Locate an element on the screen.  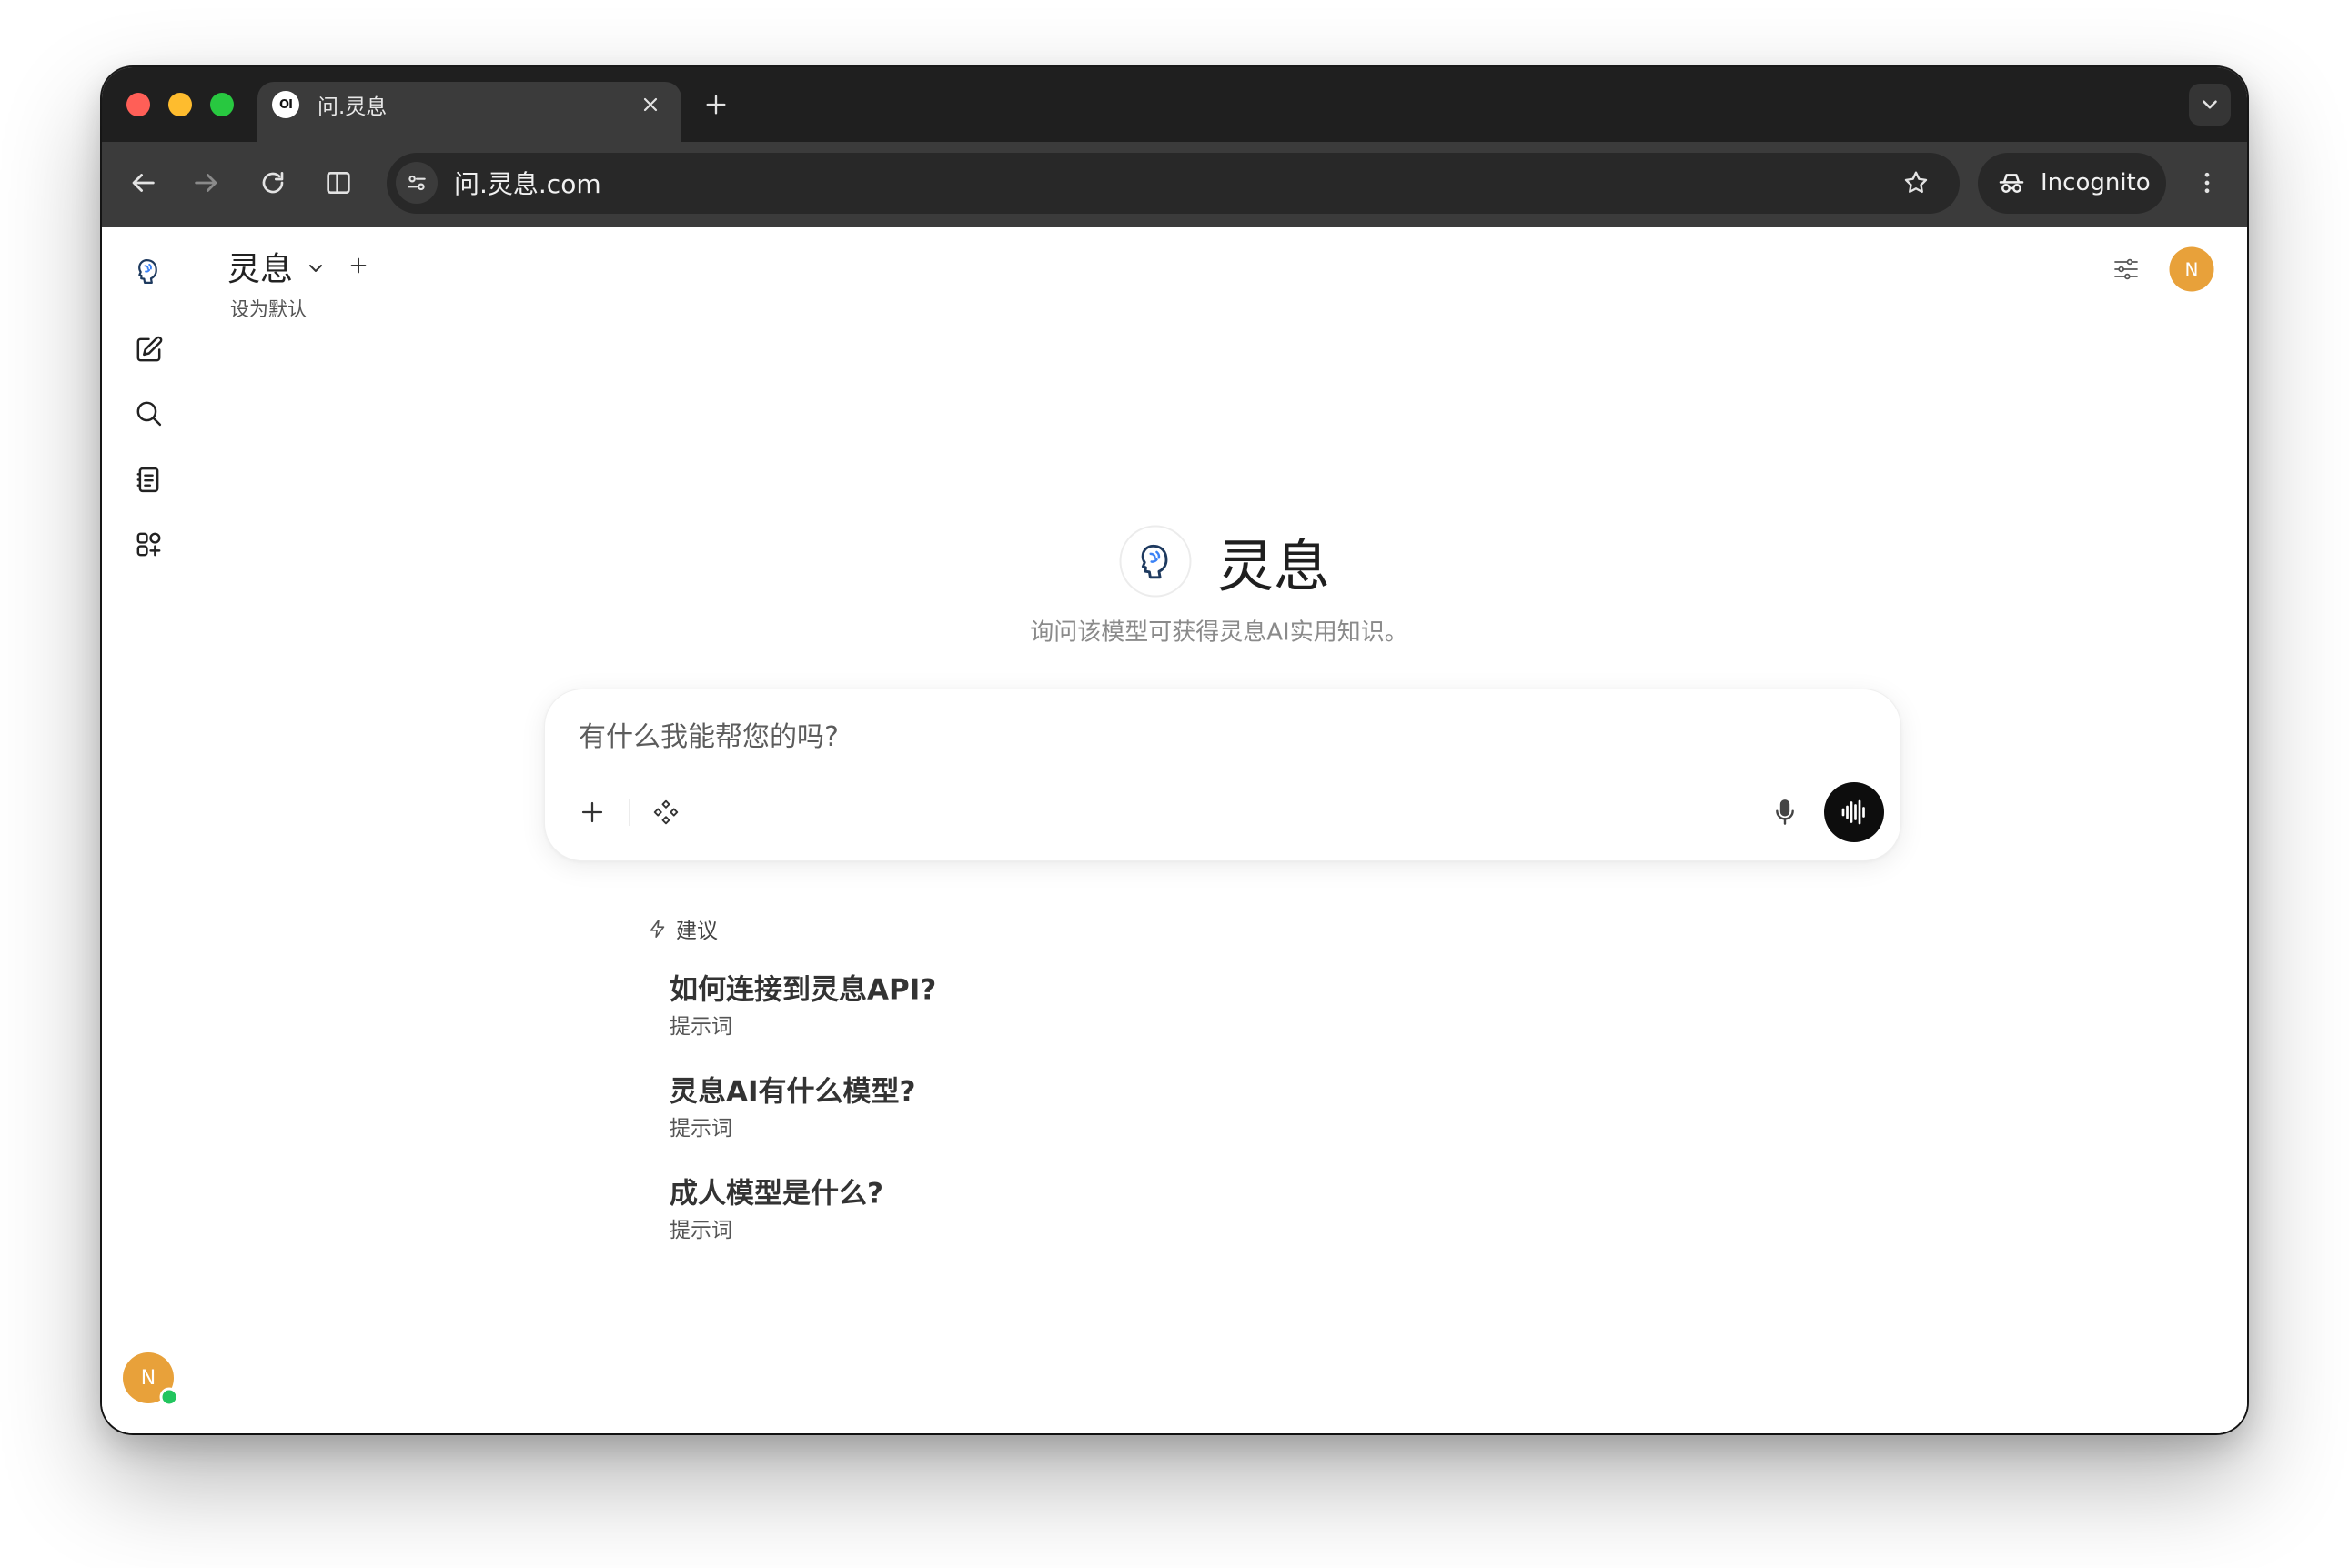
tools-button is located at coordinates (666, 812).